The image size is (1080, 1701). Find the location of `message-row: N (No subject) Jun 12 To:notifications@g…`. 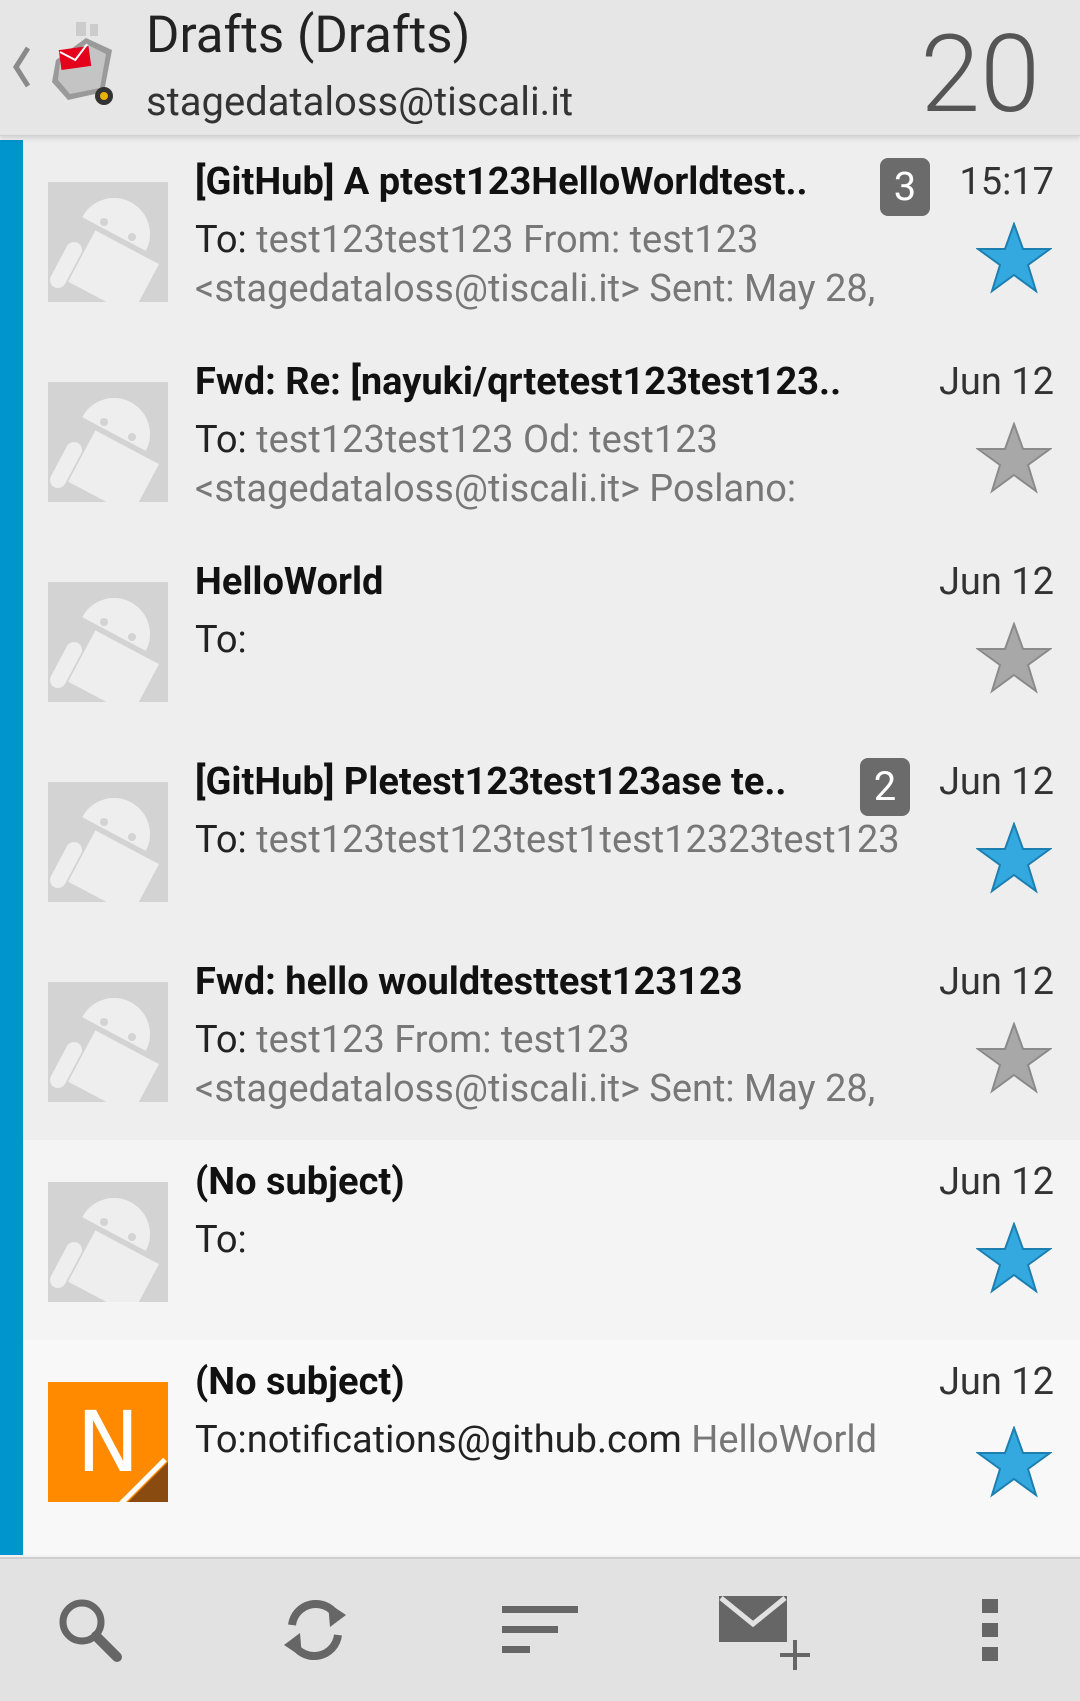

message-row: N (No subject) Jun 12 To:notifications@g… is located at coordinates (540, 1440).